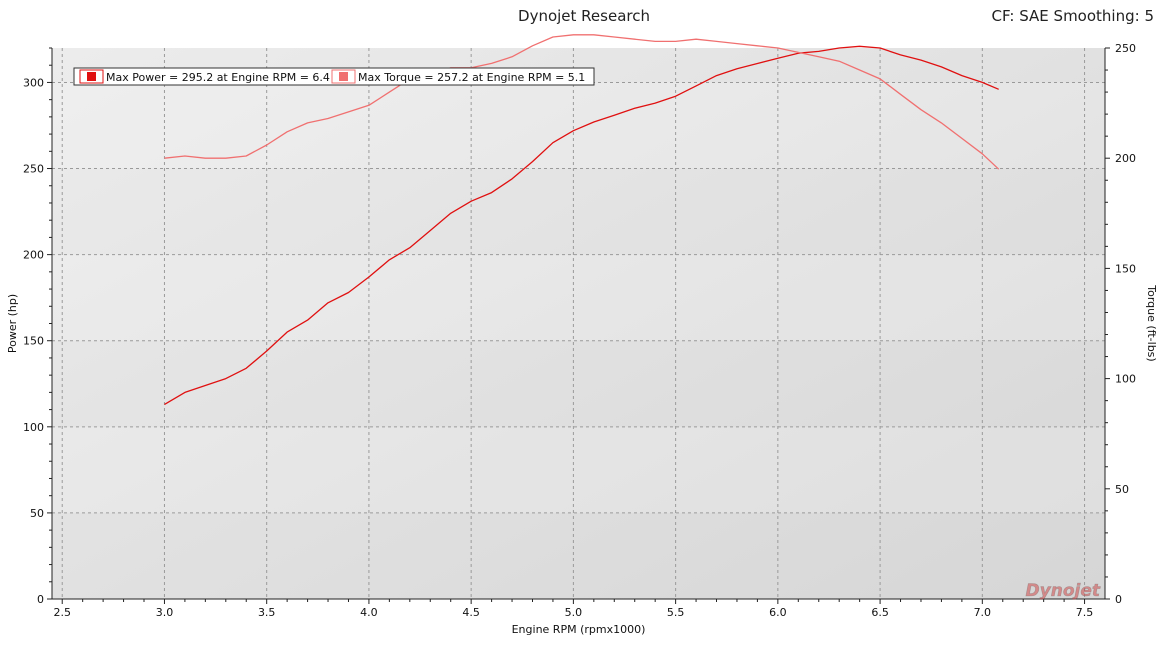 The image size is (1168, 652). I want to click on y-tick-label: 250, so click(33, 169).